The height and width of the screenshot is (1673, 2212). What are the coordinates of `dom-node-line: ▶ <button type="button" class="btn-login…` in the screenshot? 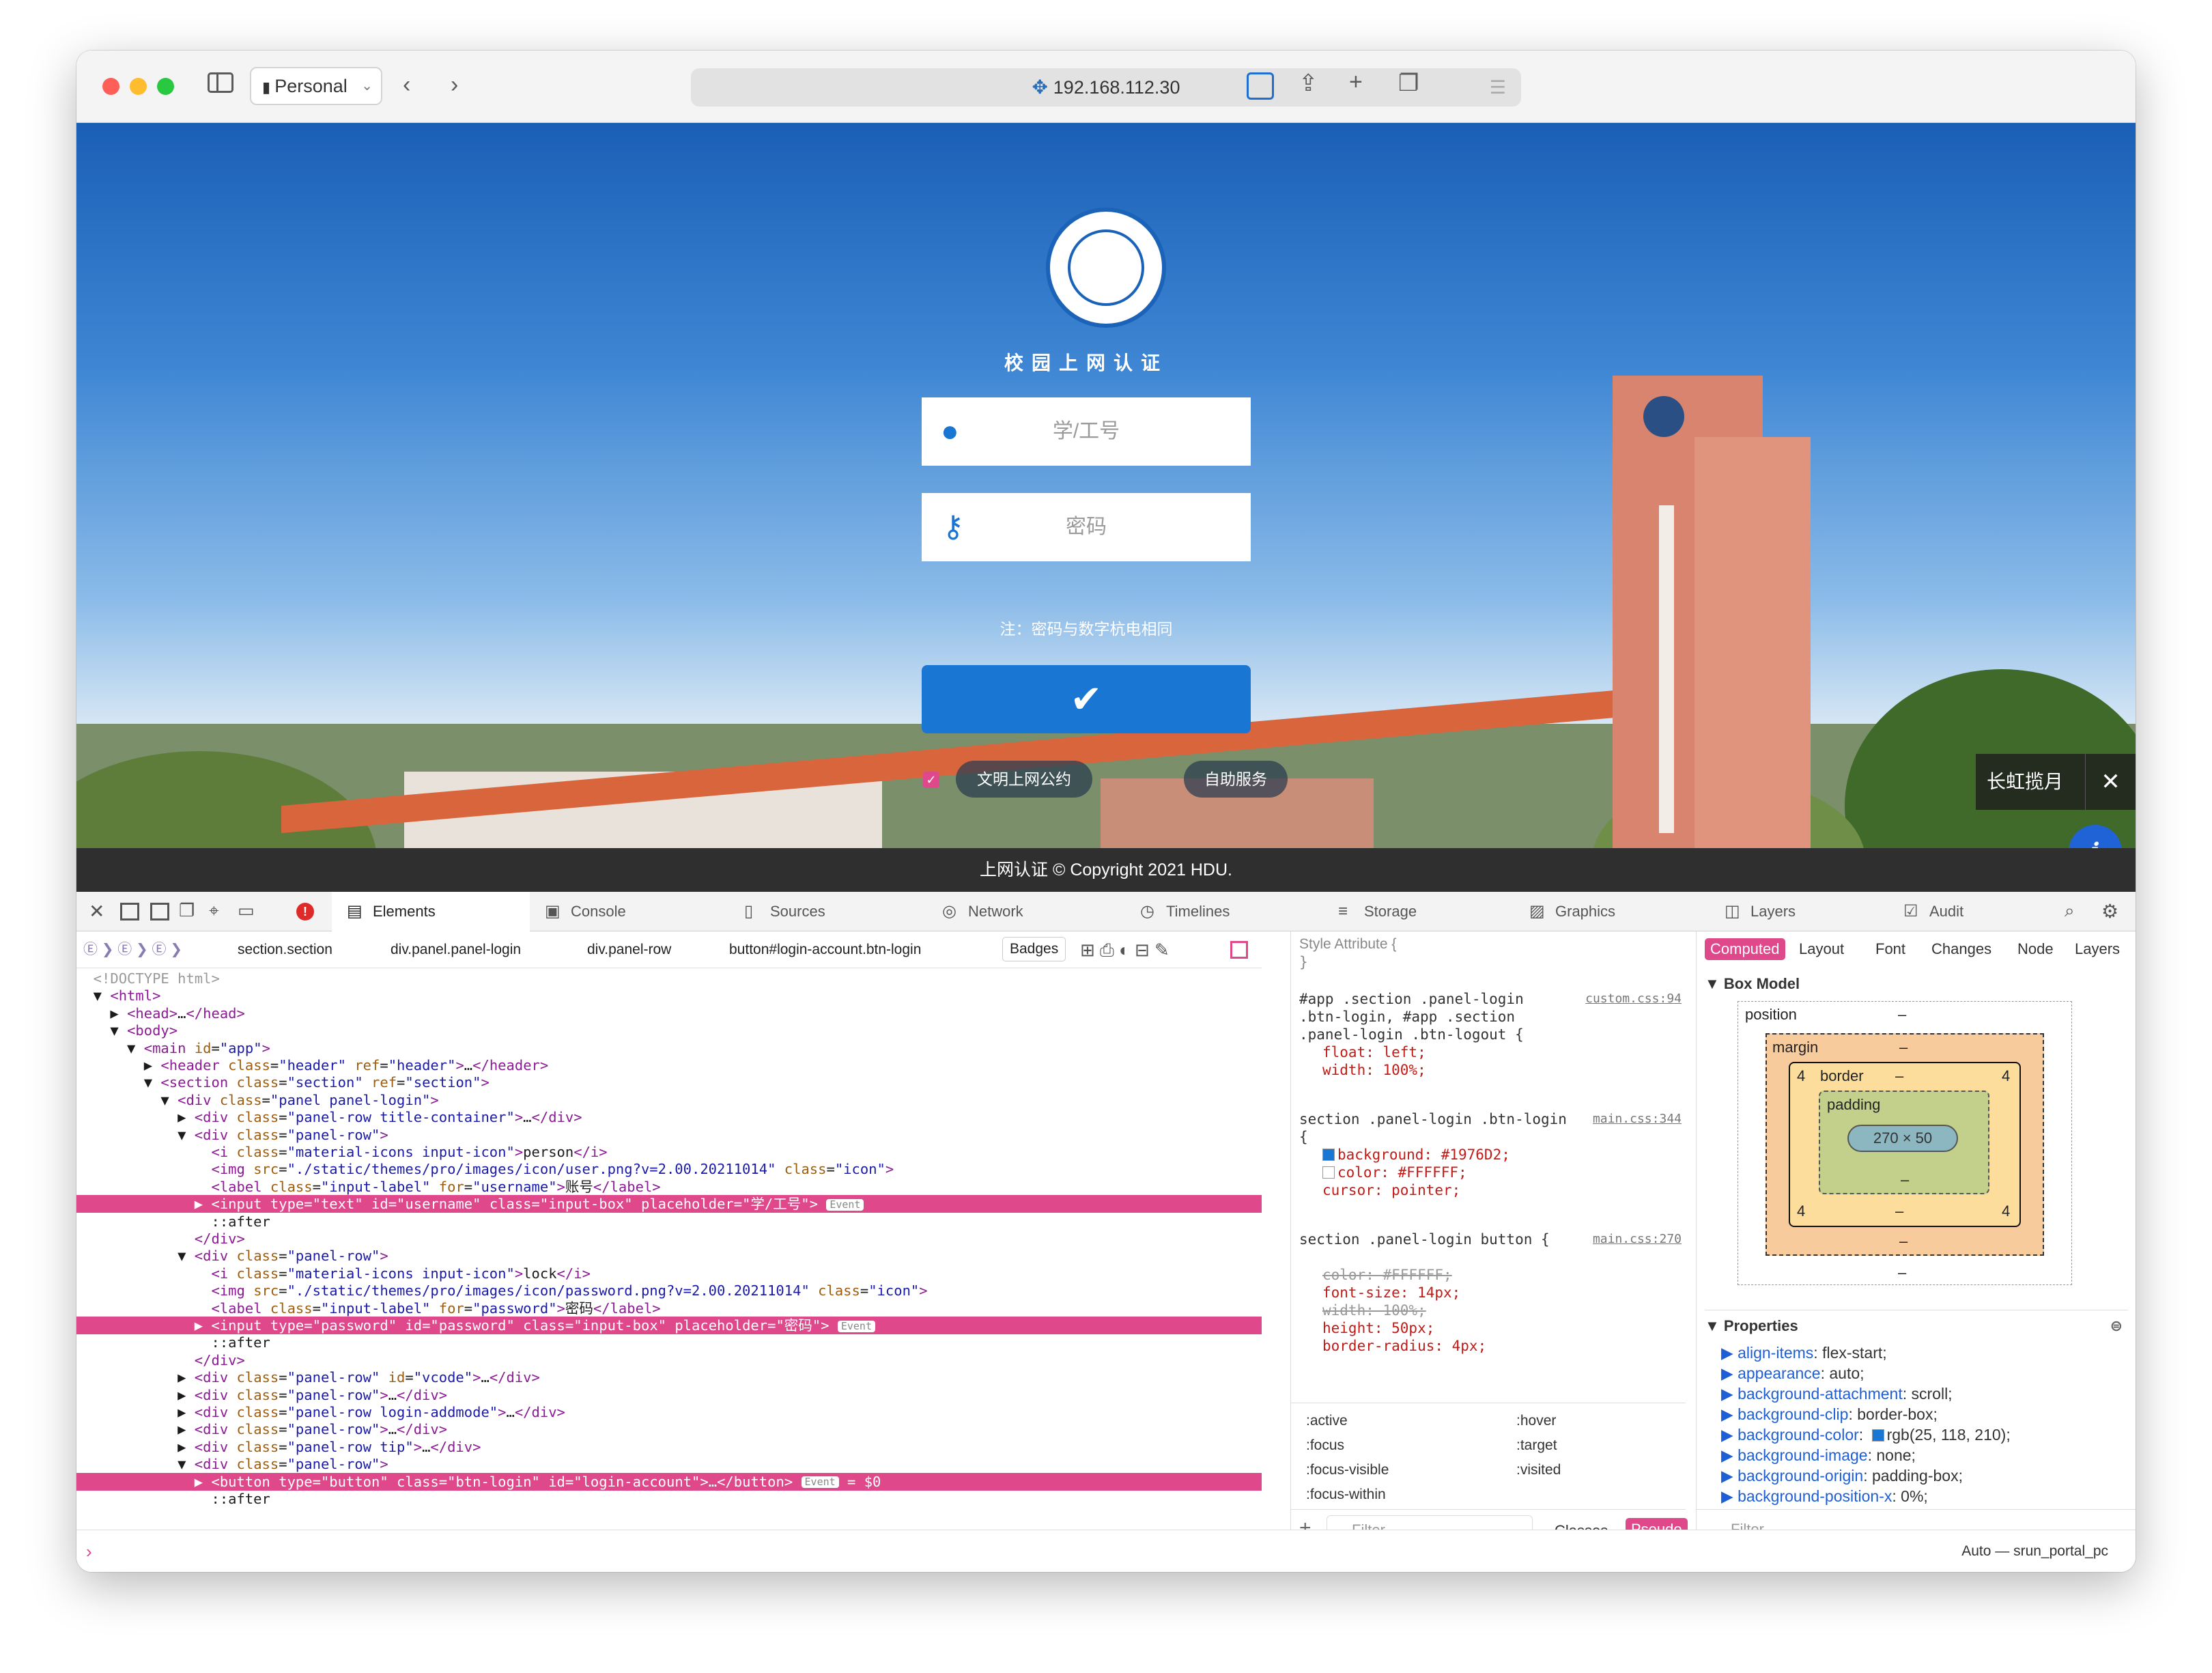 It's located at (669, 1481).